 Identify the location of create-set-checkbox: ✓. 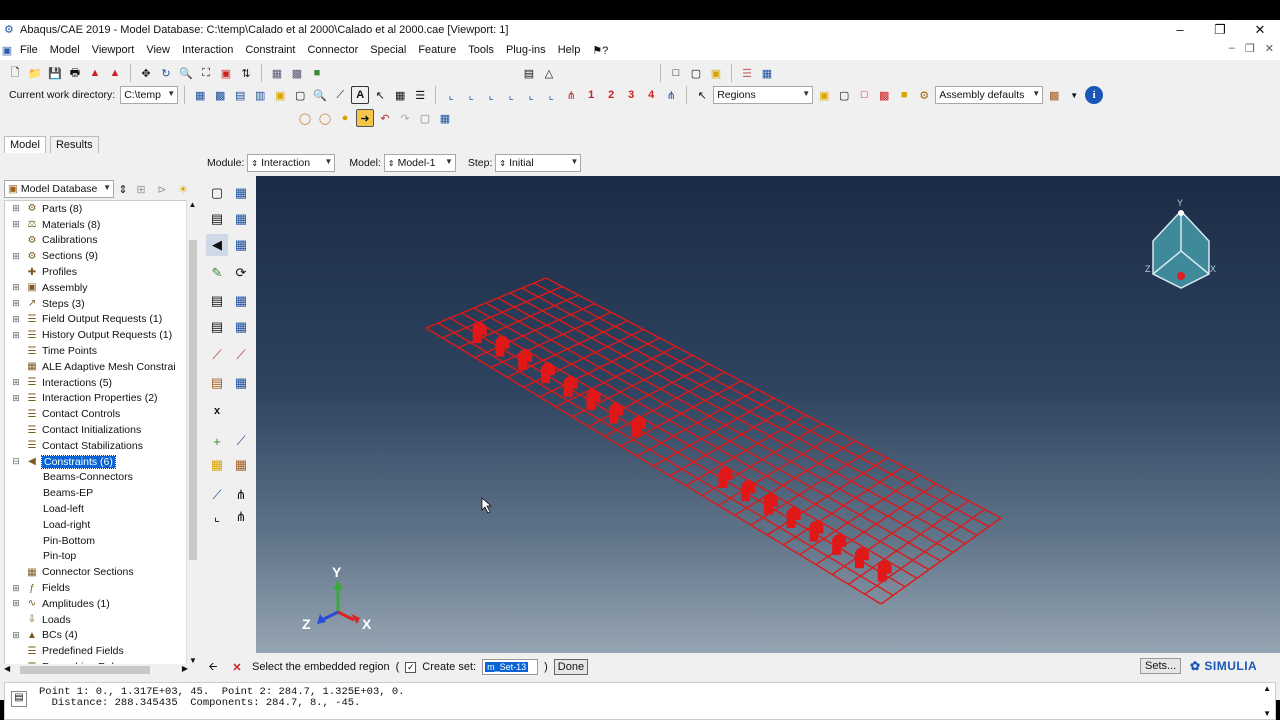
(411, 667).